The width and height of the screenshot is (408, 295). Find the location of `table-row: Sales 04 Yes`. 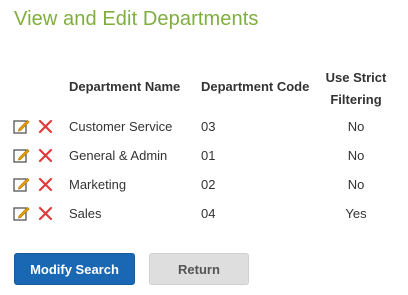

table-row: Sales 04 Yes is located at coordinates (204, 214).